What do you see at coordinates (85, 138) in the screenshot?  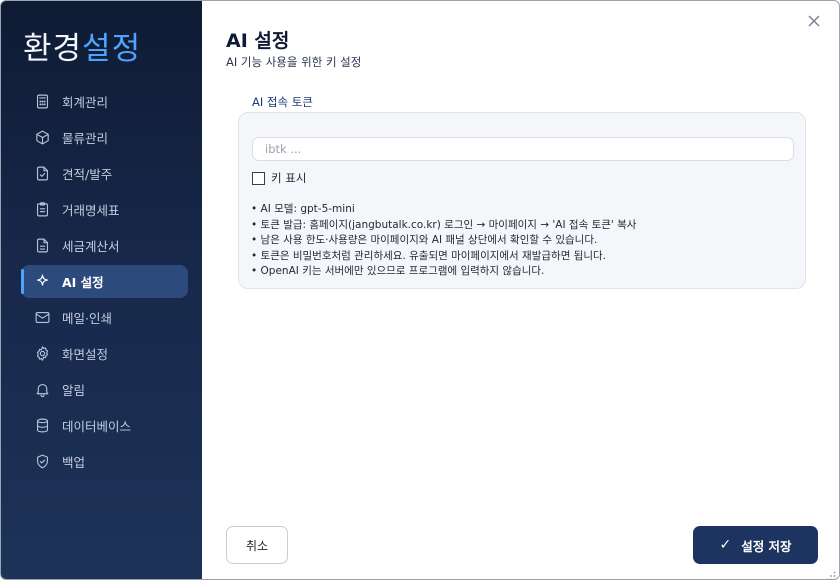 I see `sidebar-item-label: 물류관리` at bounding box center [85, 138].